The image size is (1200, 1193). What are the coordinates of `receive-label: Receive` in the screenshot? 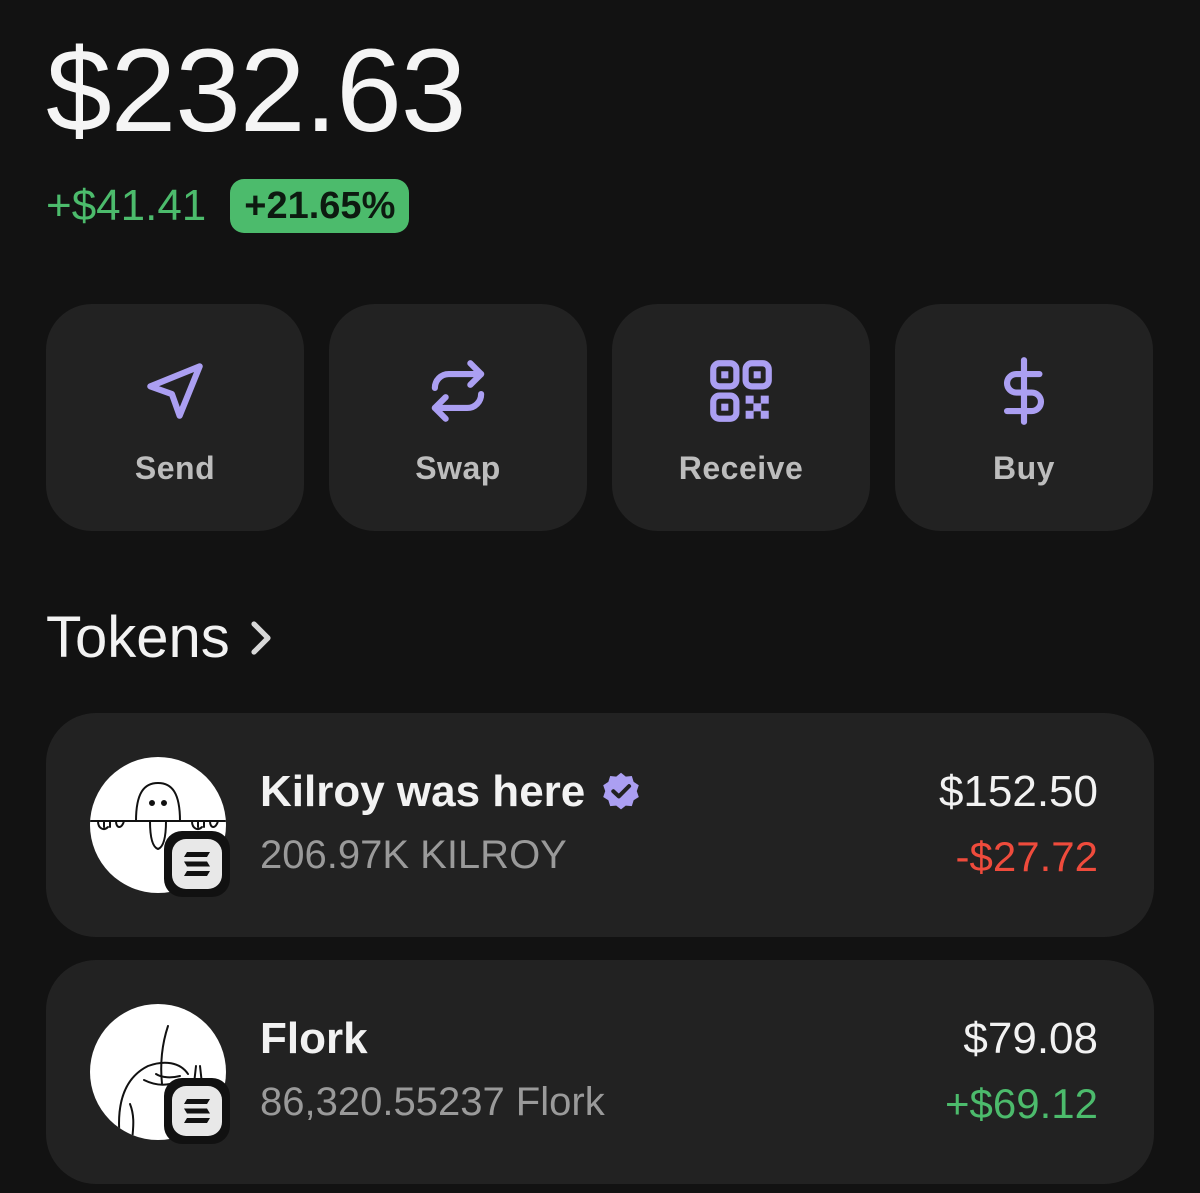 It's located at (741, 468).